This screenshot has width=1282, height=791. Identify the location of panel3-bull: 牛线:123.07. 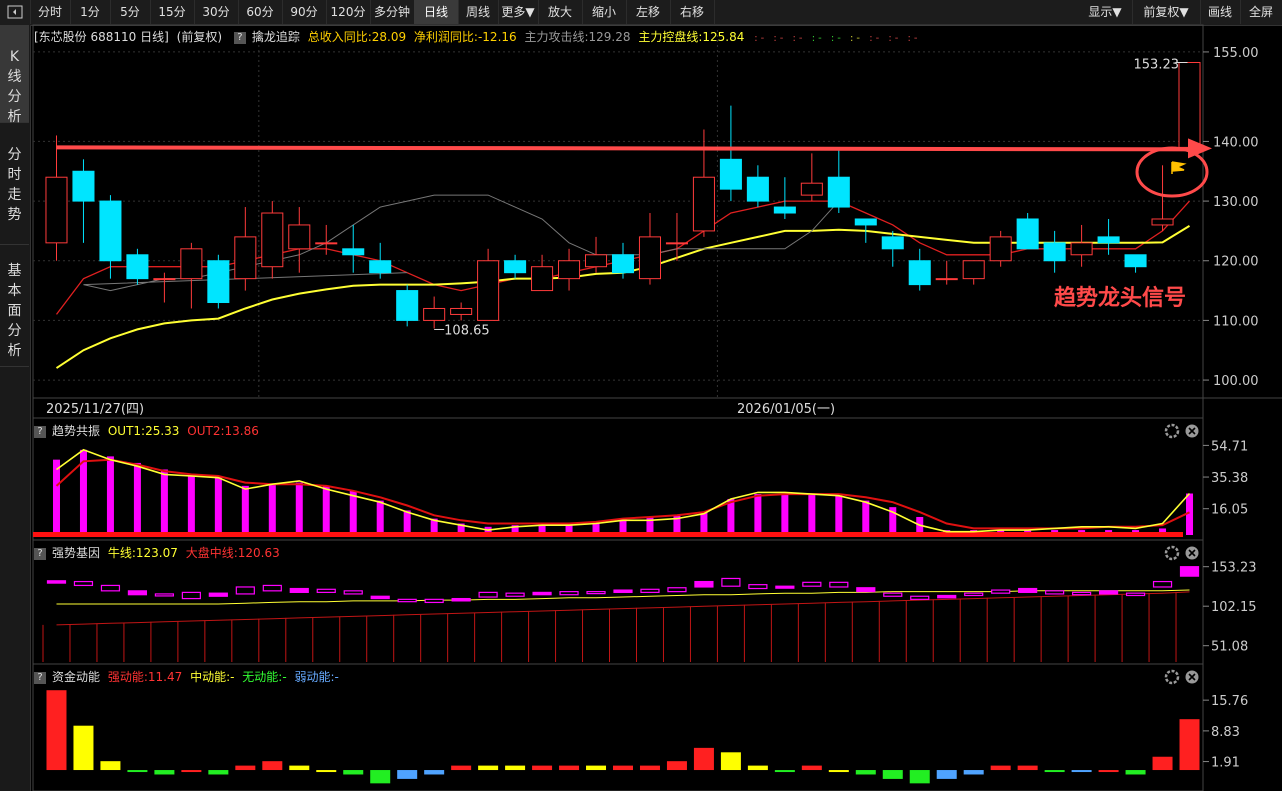
(142, 553).